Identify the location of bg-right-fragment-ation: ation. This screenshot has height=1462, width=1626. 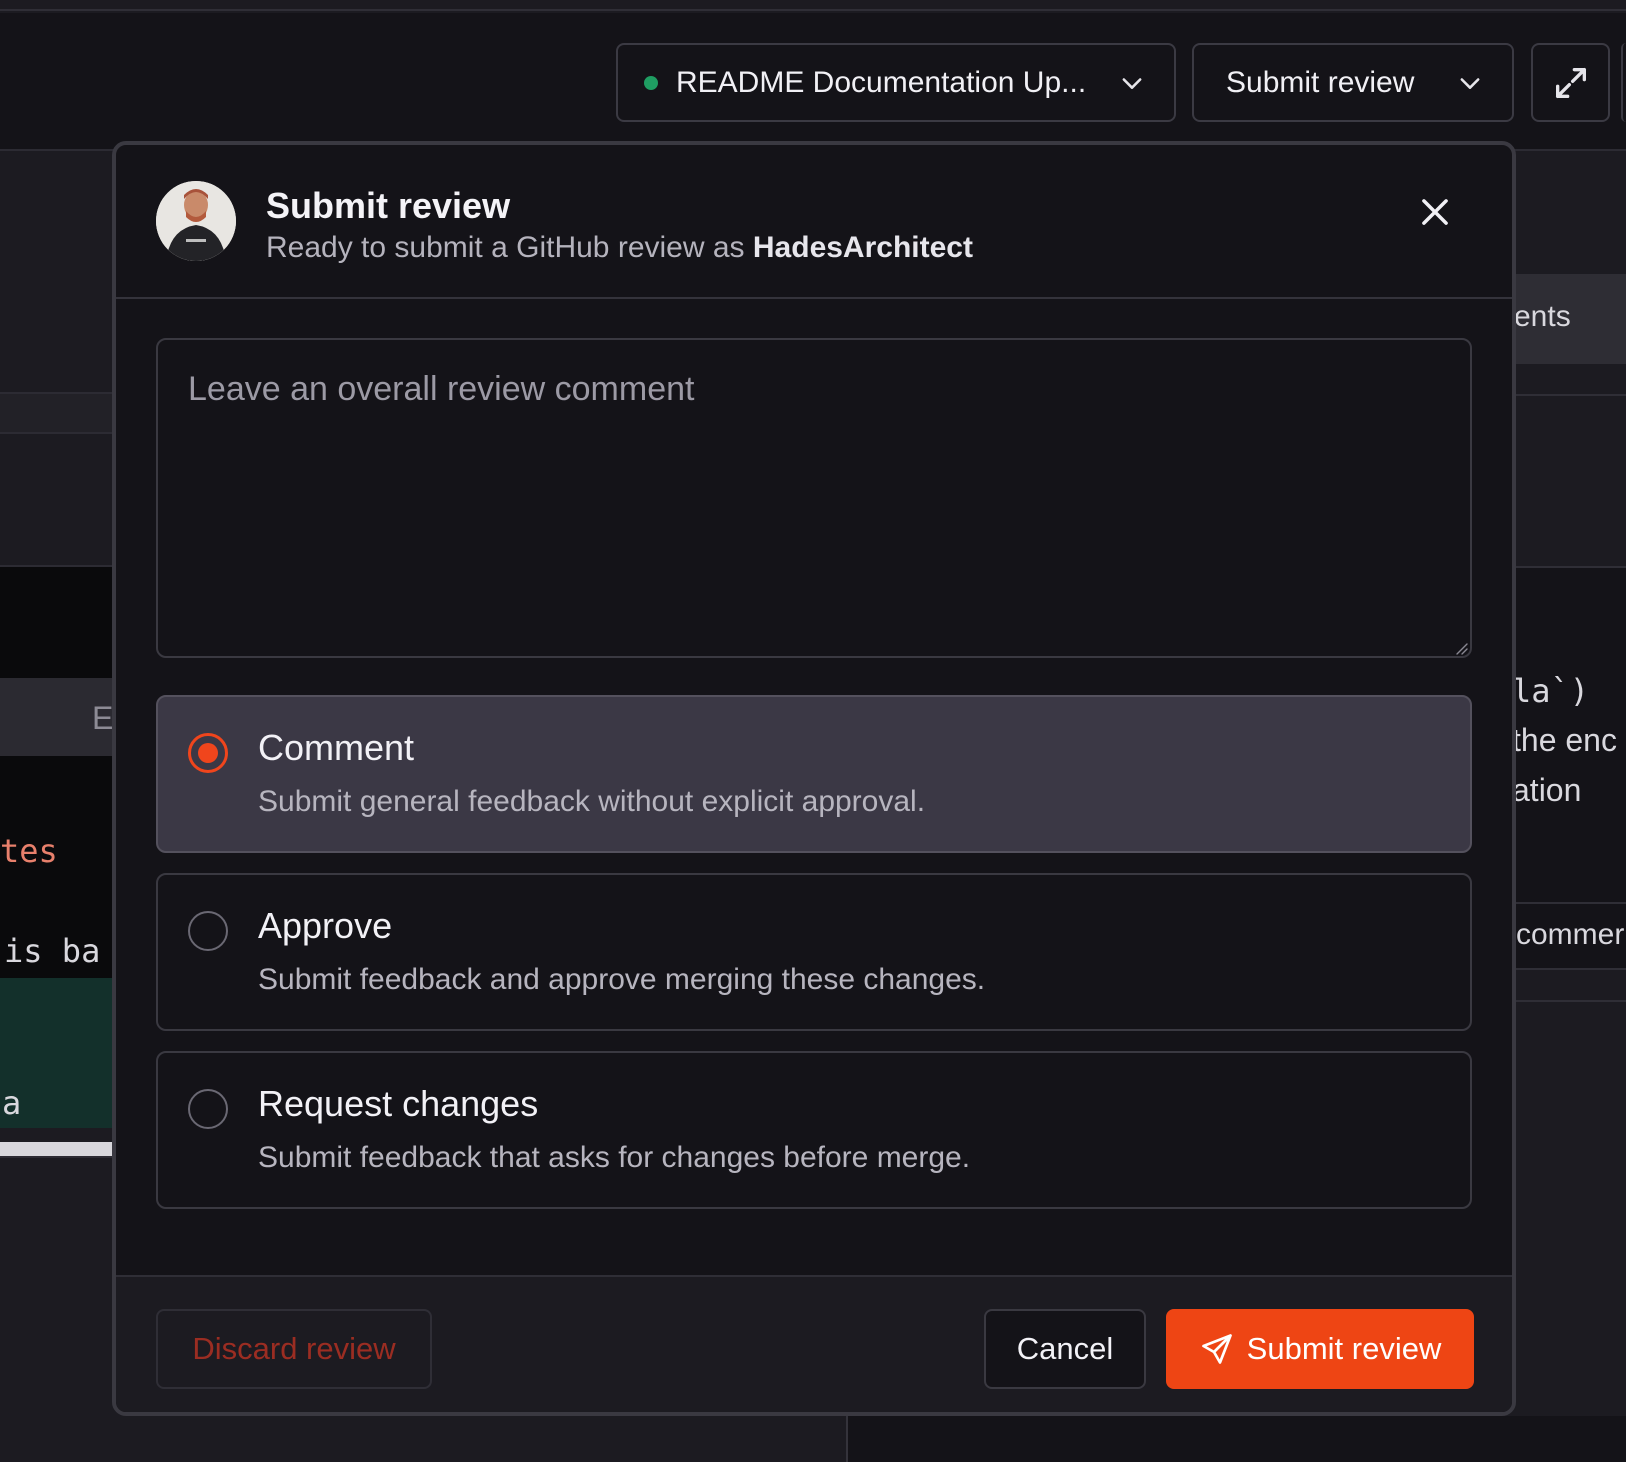
(1547, 790).